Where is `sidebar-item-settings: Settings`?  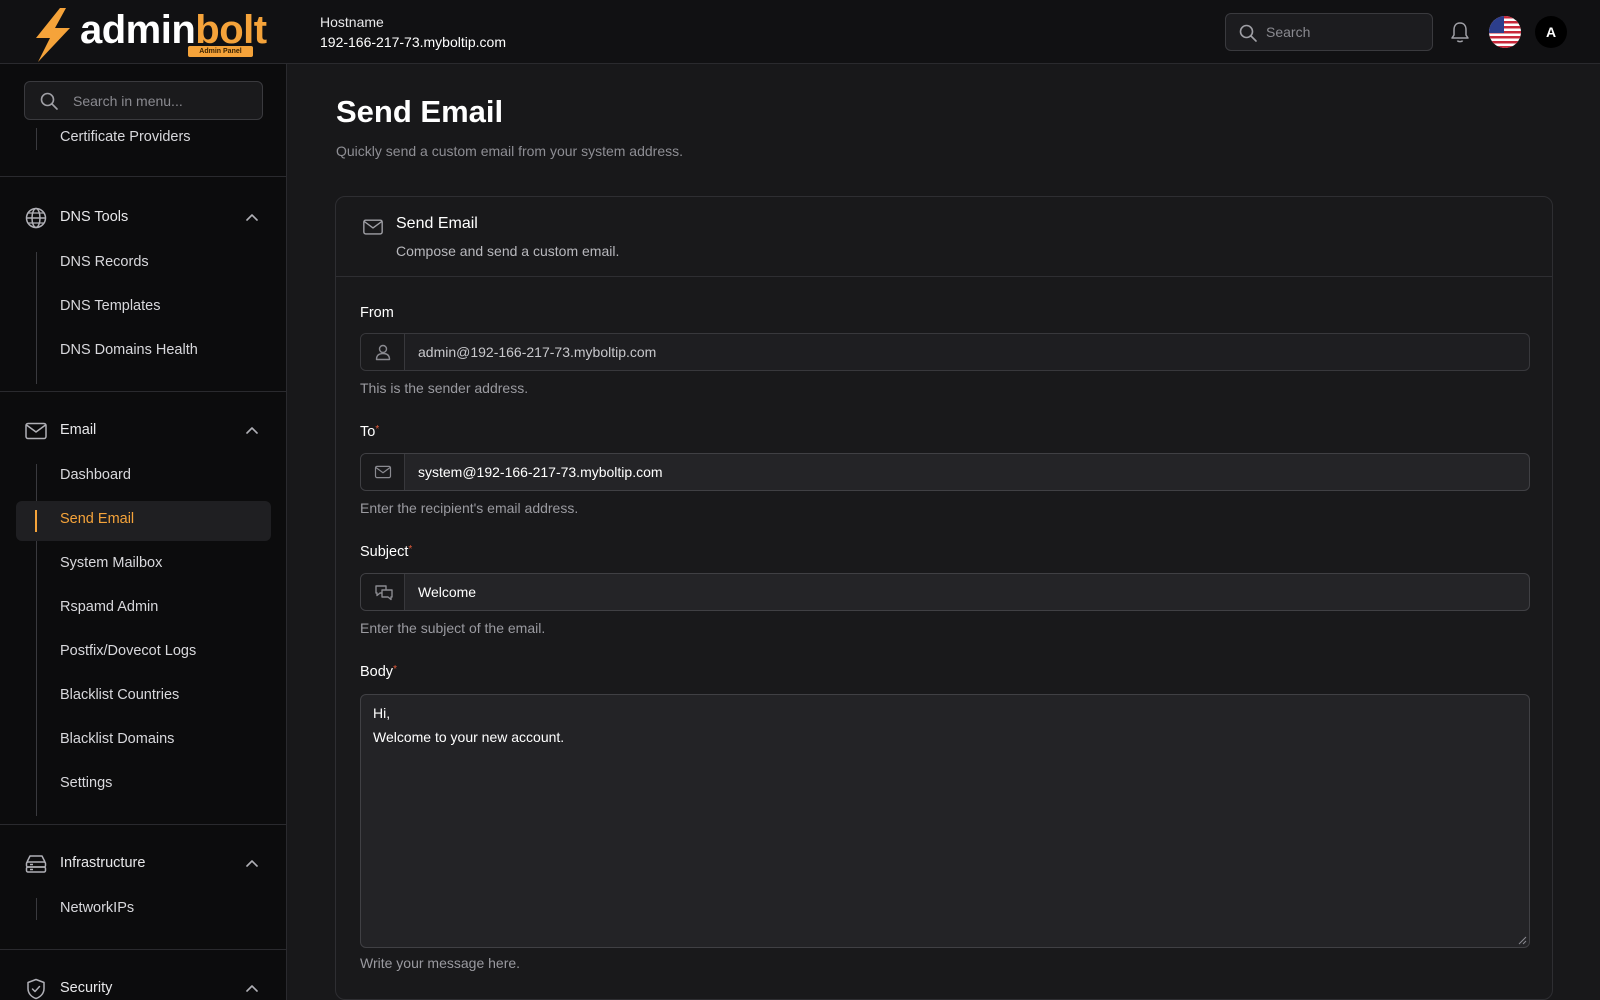
sidebar-item-settings: Settings is located at coordinates (86, 783).